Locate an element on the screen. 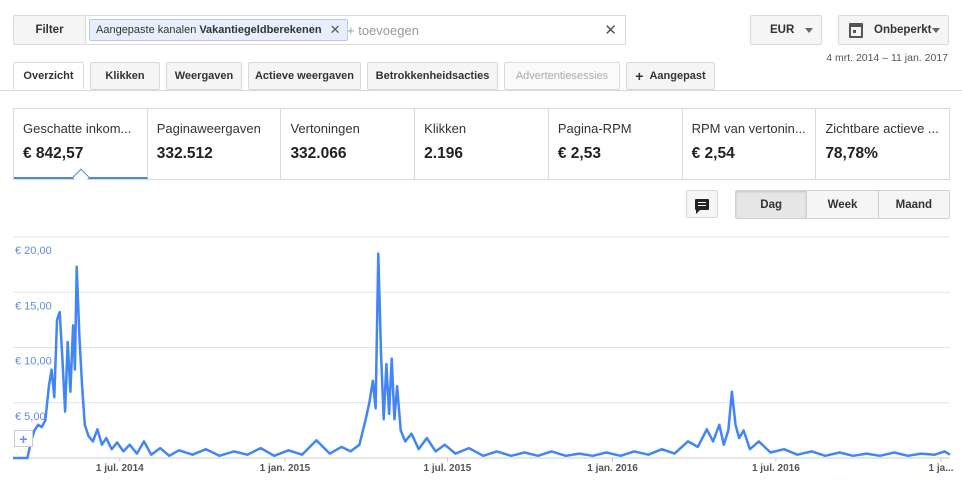 This screenshot has height=491, width=962. tab-aangepast-label: Aangepast is located at coordinates (677, 76).